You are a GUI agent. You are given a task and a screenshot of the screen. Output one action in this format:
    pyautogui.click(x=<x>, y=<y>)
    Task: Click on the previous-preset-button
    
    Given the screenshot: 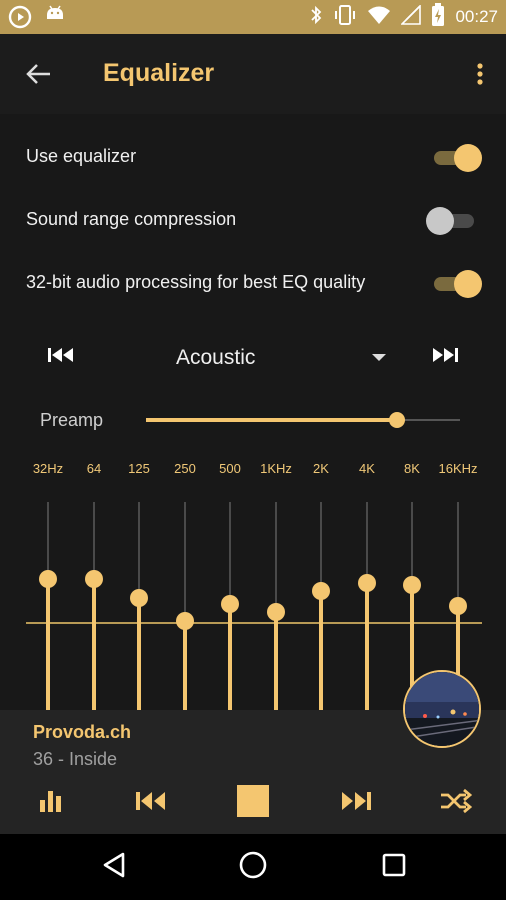 What is the action you would take?
    pyautogui.click(x=62, y=356)
    